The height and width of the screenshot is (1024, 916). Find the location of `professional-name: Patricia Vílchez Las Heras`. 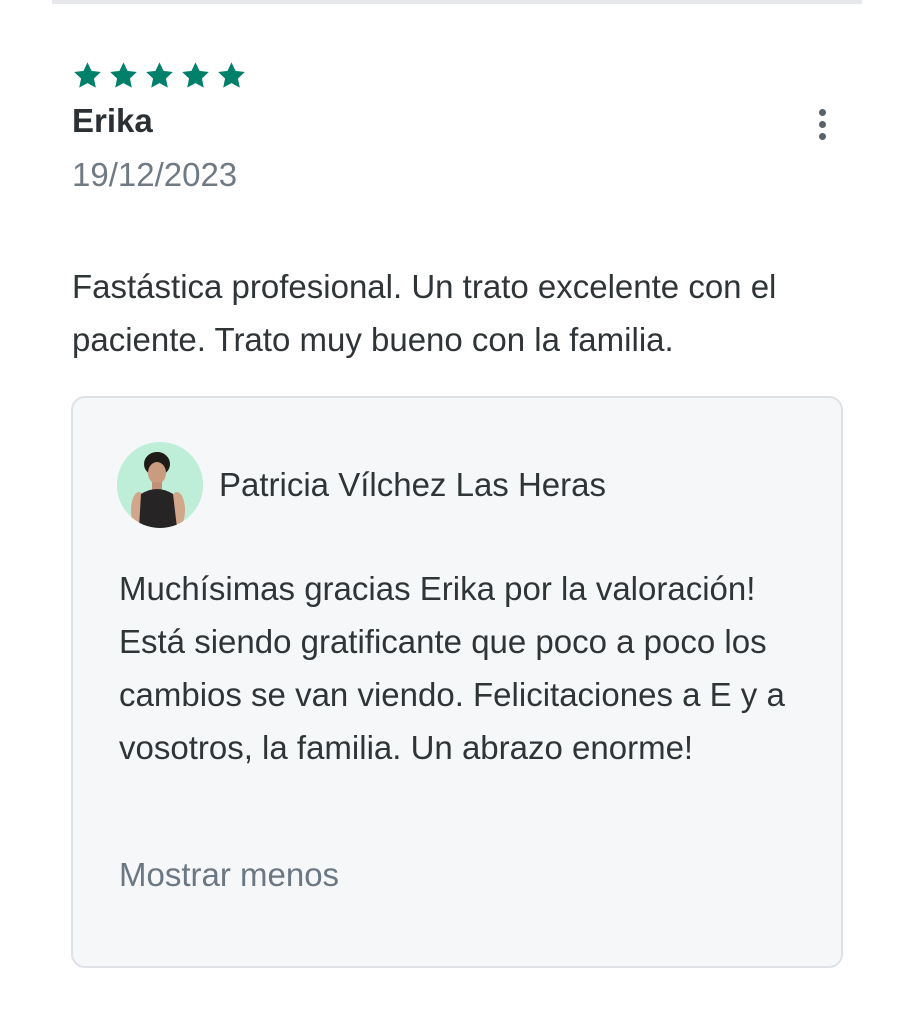

professional-name: Patricia Vílchez Las Heras is located at coordinates (412, 484).